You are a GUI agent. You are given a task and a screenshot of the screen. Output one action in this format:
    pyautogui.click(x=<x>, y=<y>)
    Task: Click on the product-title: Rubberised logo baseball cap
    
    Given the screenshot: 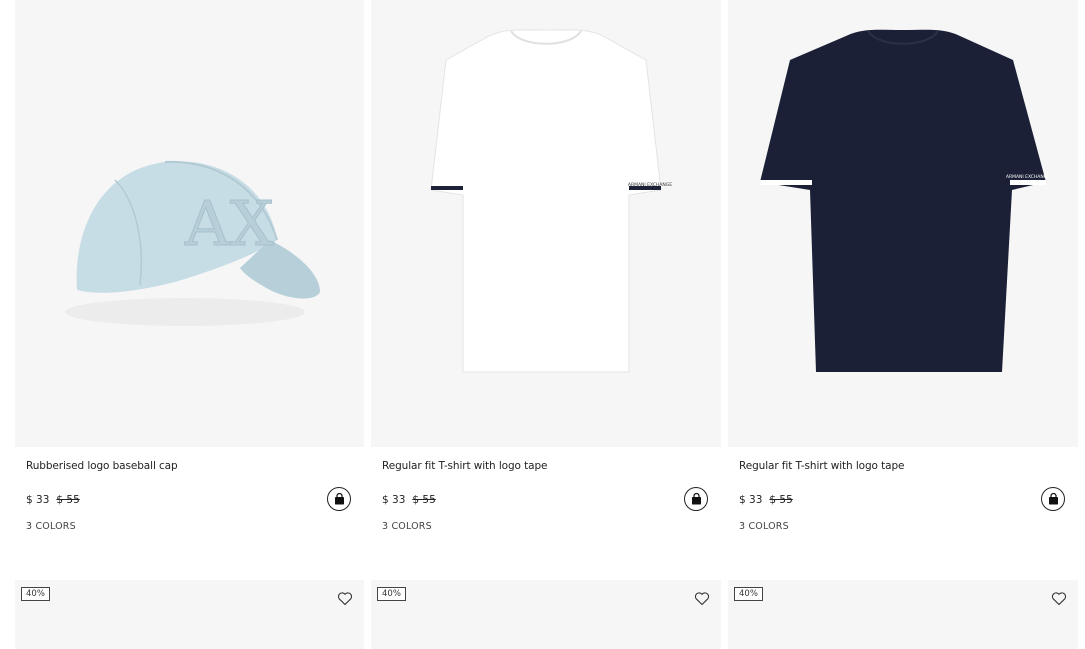 What is the action you would take?
    pyautogui.click(x=189, y=466)
    